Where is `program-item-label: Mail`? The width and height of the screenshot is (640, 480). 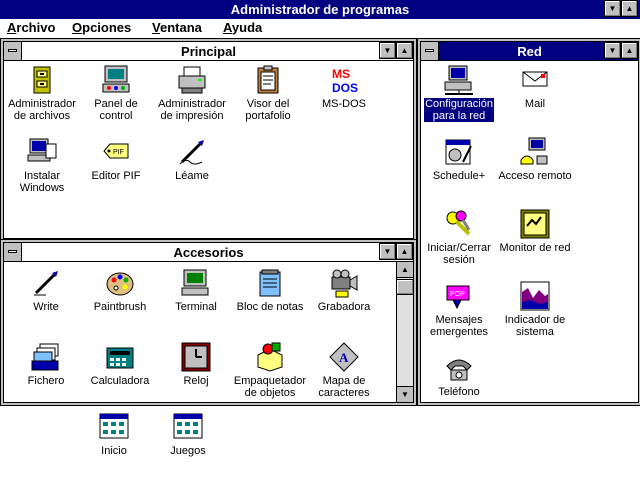
program-item-label: Mail is located at coordinates (535, 104).